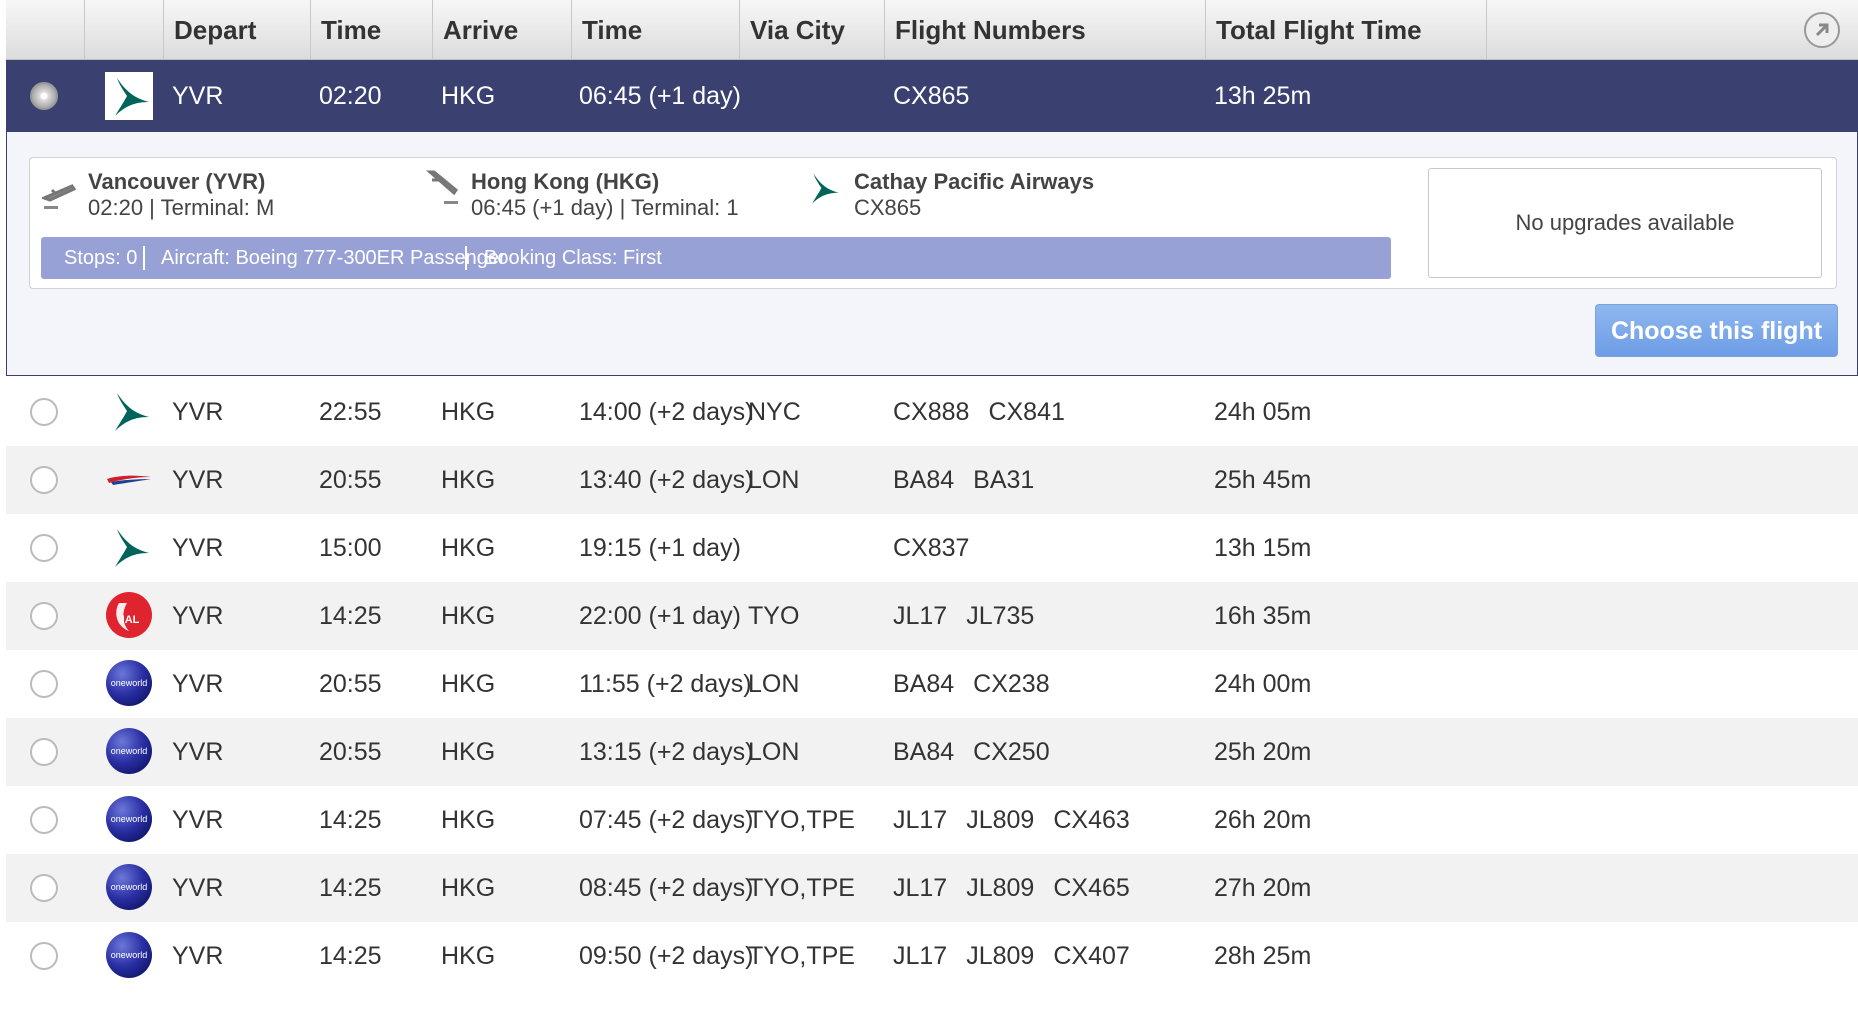 Image resolution: width=1858 pixels, height=1020 pixels. What do you see at coordinates (565, 181) in the screenshot?
I see `destination-name: Hong Kong (HKG)` at bounding box center [565, 181].